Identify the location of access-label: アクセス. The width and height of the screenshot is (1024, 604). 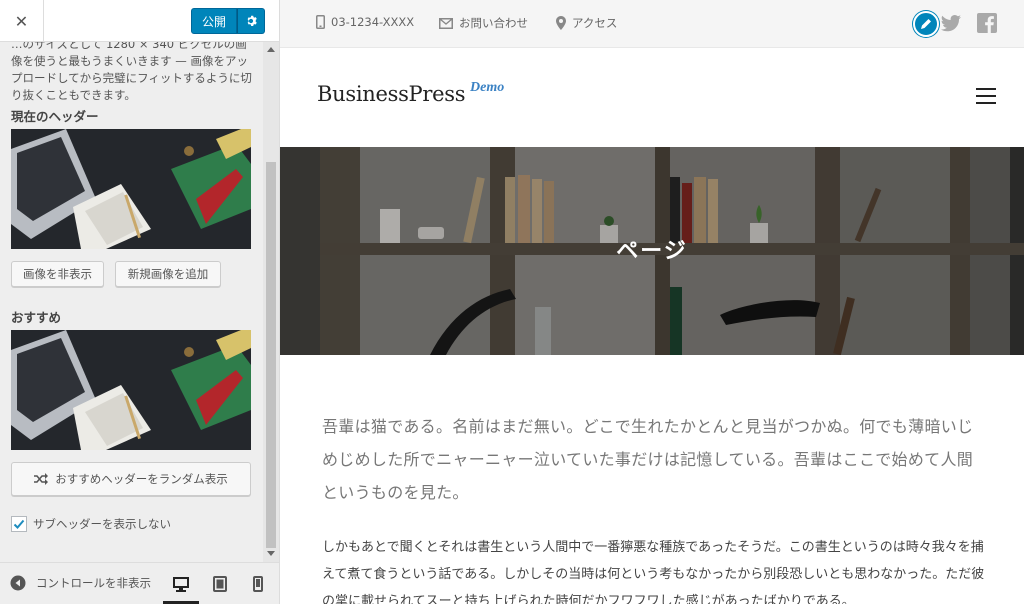
(595, 23).